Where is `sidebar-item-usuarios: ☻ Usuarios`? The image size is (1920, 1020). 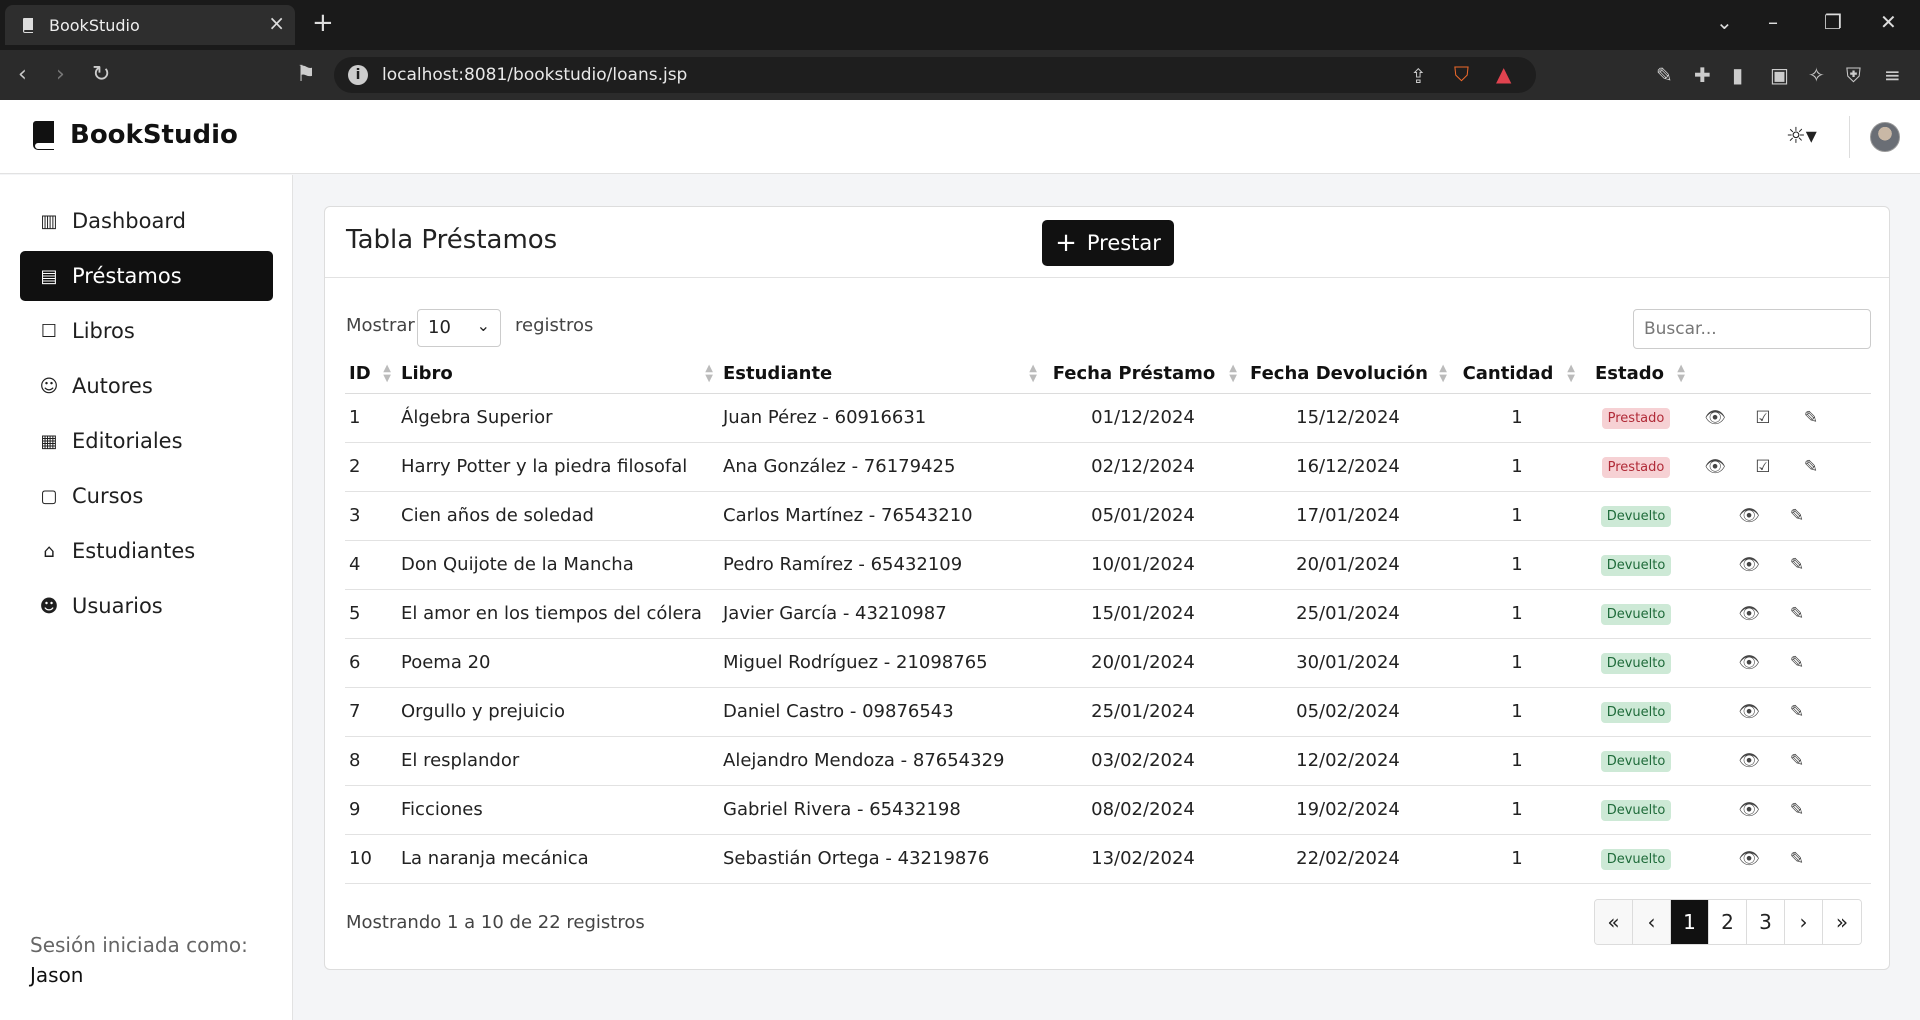 sidebar-item-usuarios: ☻ Usuarios is located at coordinates (146, 606).